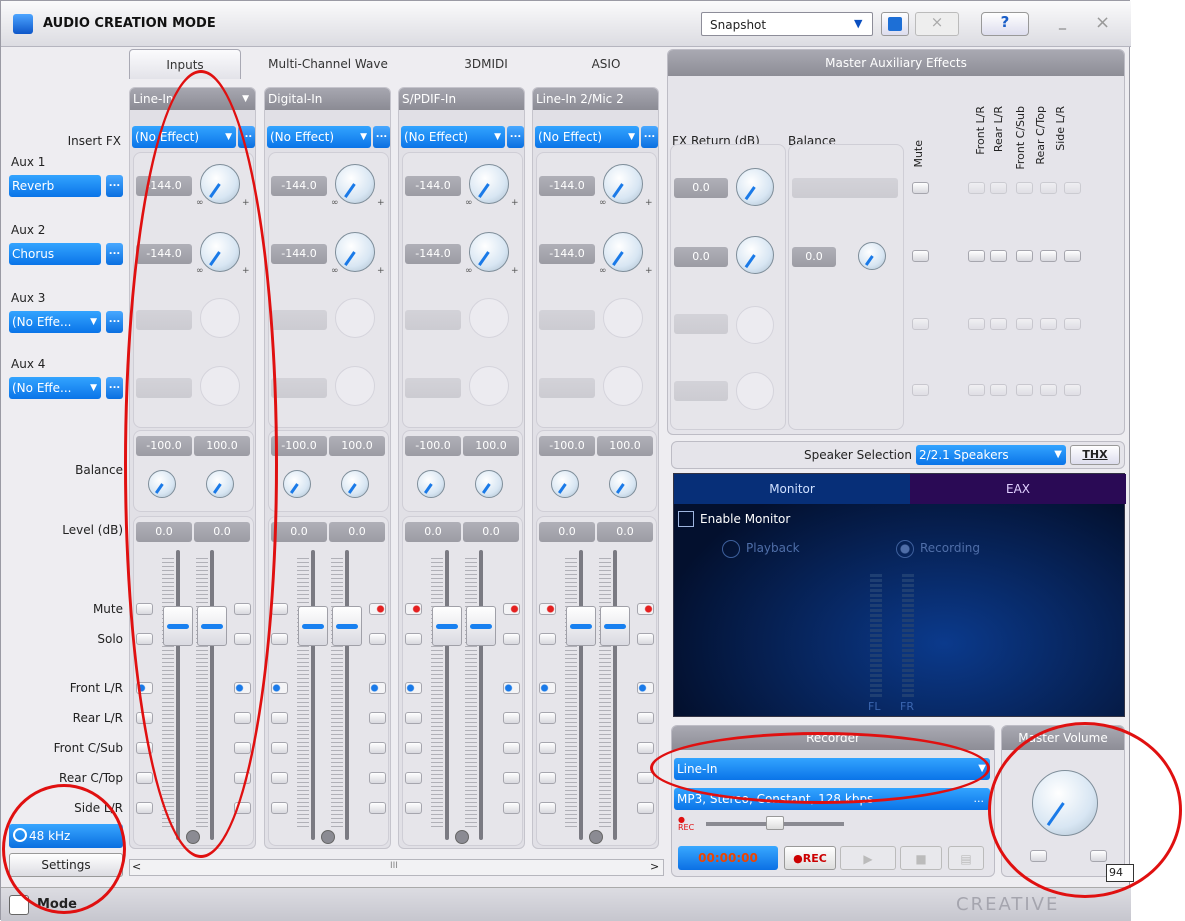 The width and height of the screenshot is (1185, 921). What do you see at coordinates (810, 858) in the screenshot?
I see `record-button: ●REC` at bounding box center [810, 858].